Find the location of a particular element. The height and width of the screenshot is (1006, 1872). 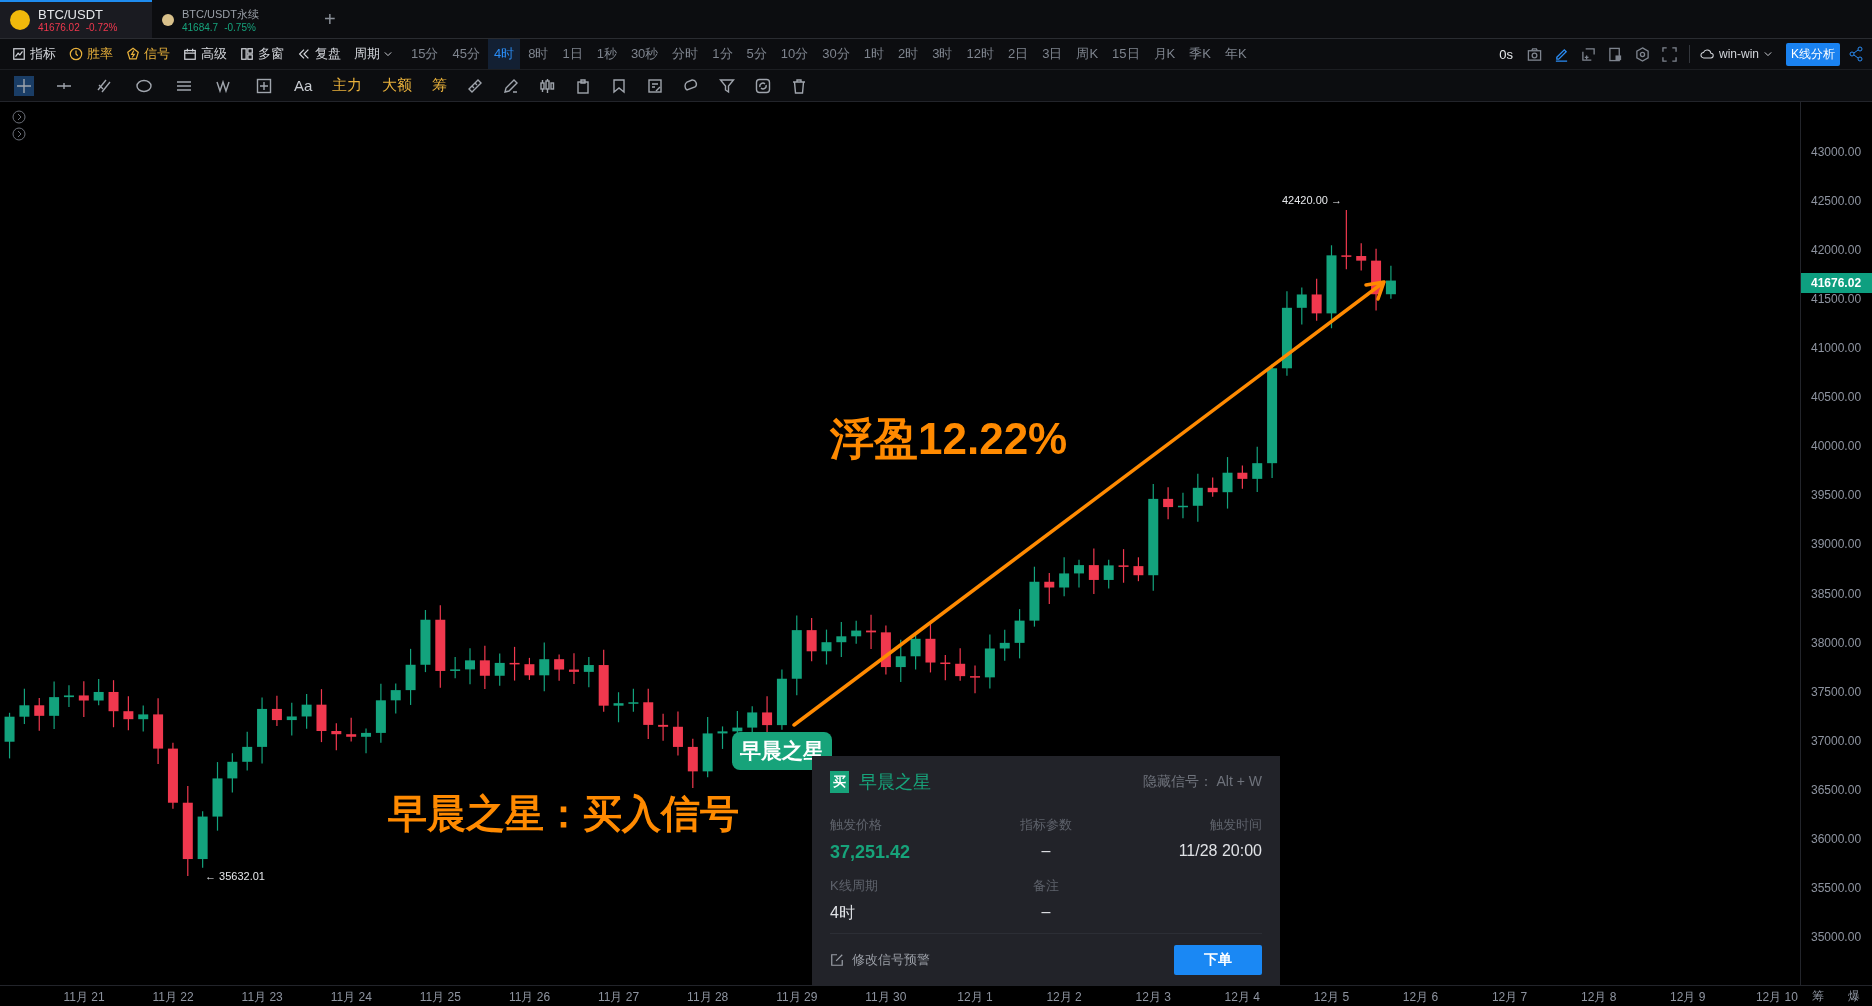

period-tab: 4时 is located at coordinates (504, 54).